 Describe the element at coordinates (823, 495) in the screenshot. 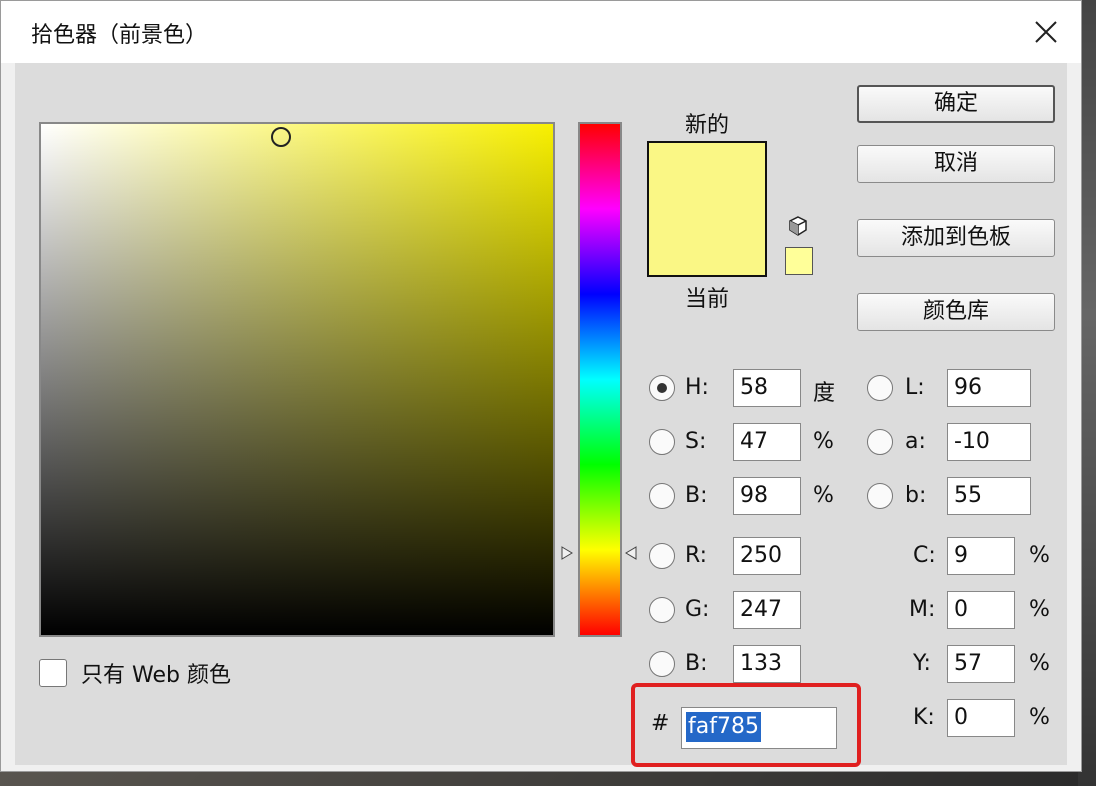

I see `unit-b: %` at that location.